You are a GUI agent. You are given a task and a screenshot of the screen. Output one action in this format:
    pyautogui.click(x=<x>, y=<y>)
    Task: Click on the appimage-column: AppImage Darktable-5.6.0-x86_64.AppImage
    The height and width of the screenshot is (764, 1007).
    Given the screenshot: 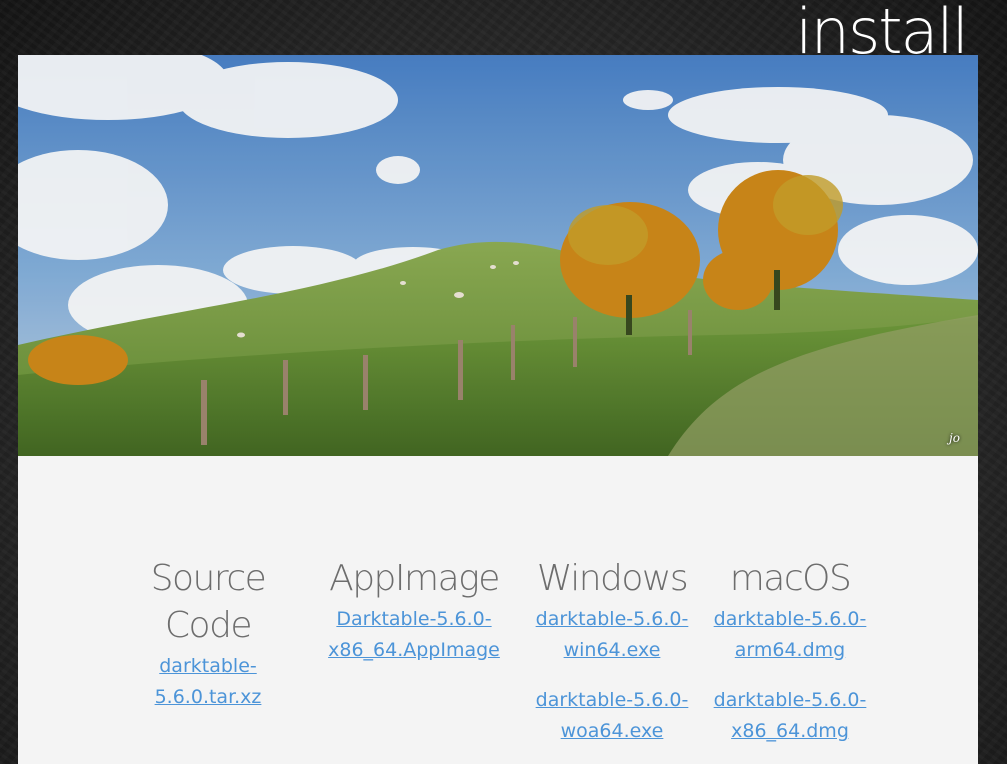 What is the action you would take?
    pyautogui.click(x=414, y=610)
    